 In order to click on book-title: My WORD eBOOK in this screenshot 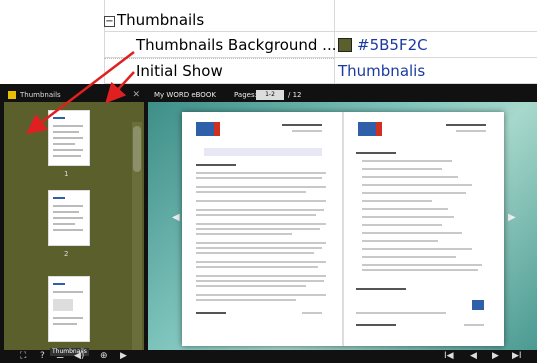, I will do `click(185, 95)`.